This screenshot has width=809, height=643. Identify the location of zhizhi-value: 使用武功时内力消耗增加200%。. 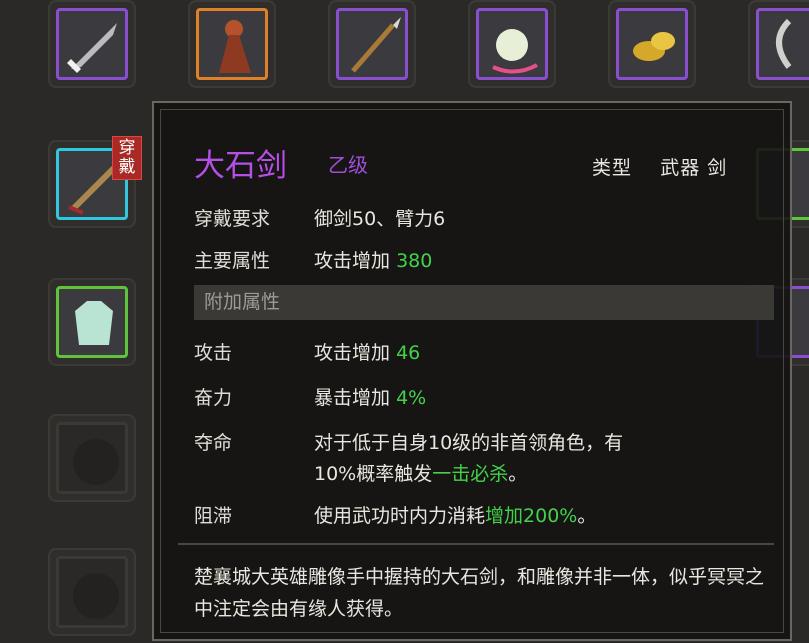
(455, 514).